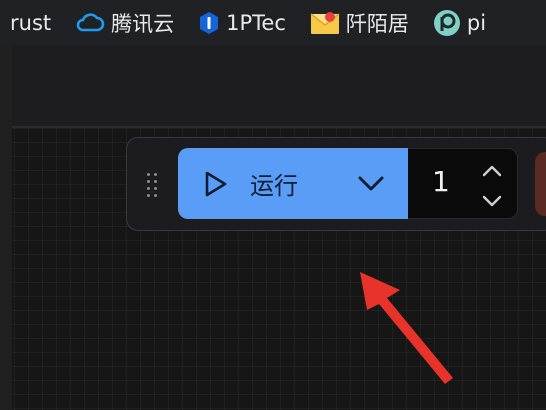 The image size is (546, 410). I want to click on run-label: 运行, so click(274, 186).